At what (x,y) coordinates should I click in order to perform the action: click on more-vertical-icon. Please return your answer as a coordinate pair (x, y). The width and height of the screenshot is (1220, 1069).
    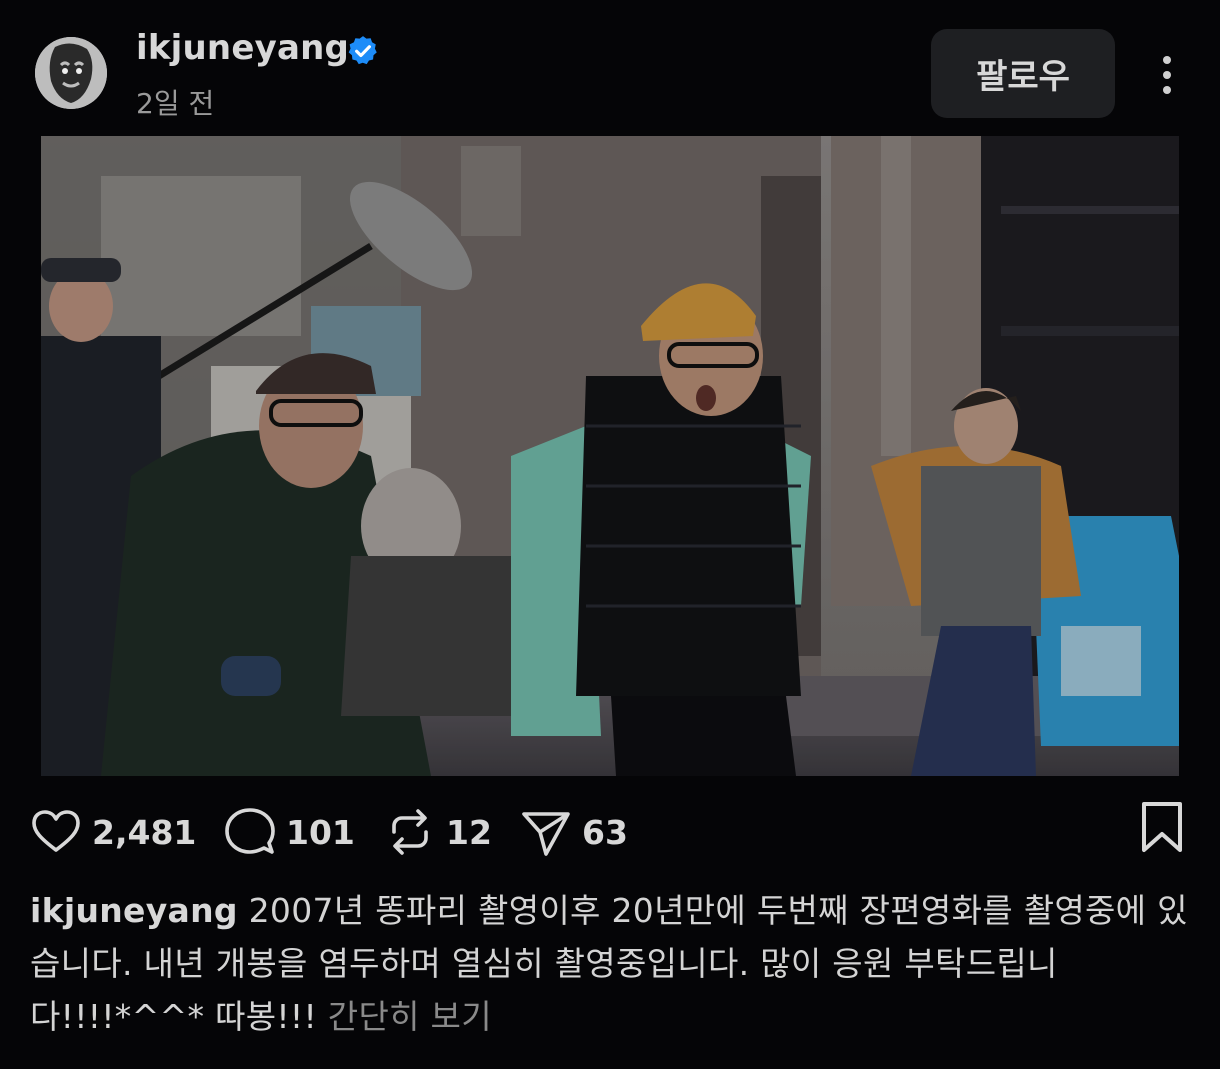
    Looking at the image, I should click on (1167, 75).